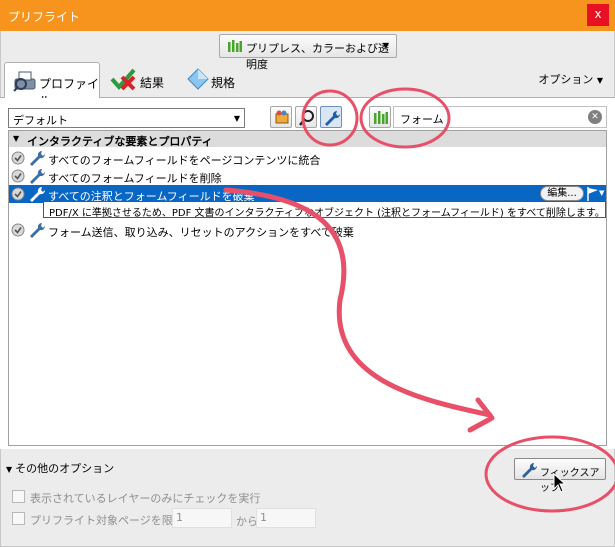 The image size is (615, 547). Describe the element at coordinates (145, 498) in the screenshot. I see `layers-only-label: 表示されているレイヤーのみにチェックを実行` at that location.